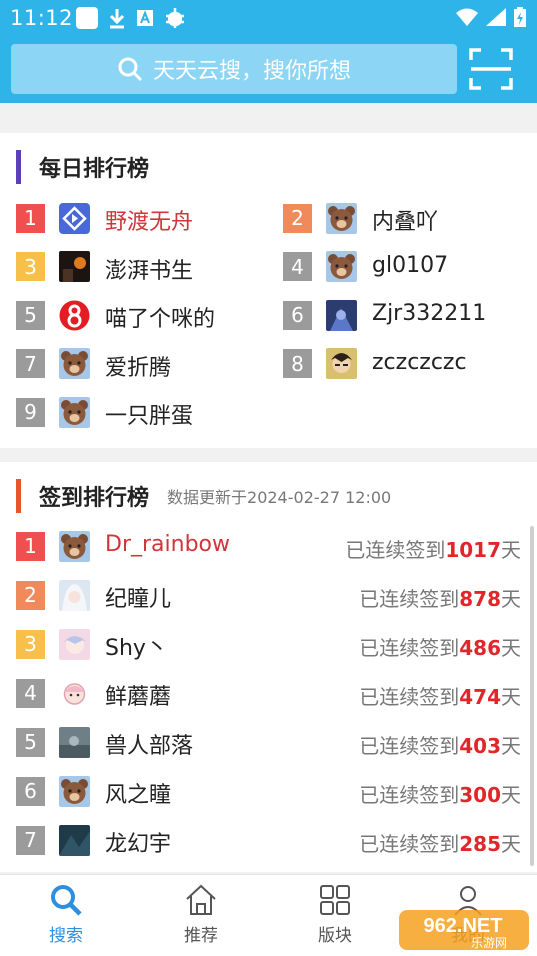 The image size is (537, 956). Describe the element at coordinates (149, 220) in the screenshot. I see `user-name: 野渡无舟` at that location.